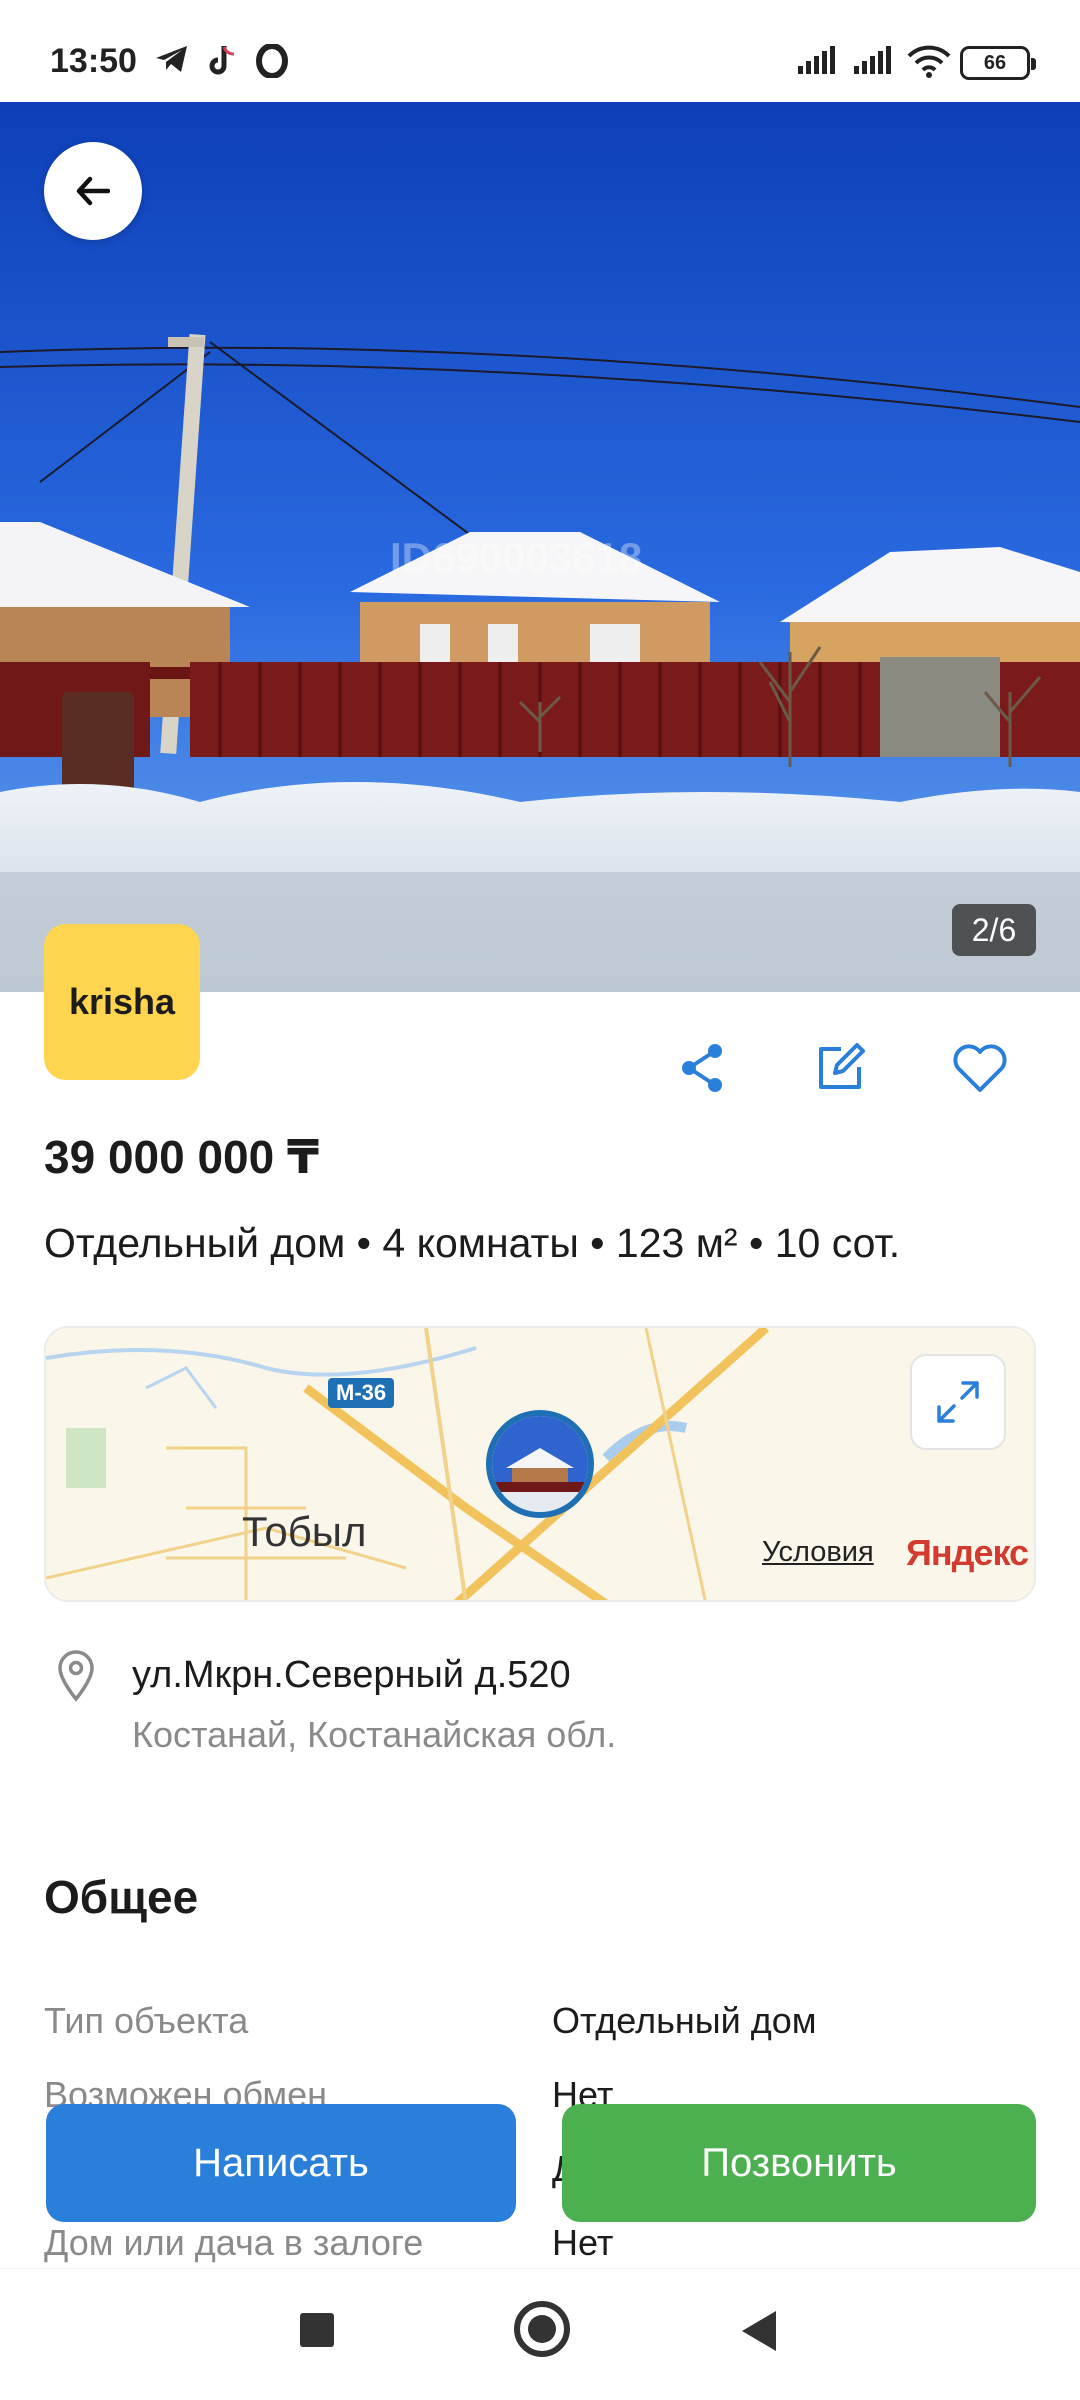 This screenshot has width=1080, height=2400. What do you see at coordinates (929, 61) in the screenshot?
I see `wifi-icon` at bounding box center [929, 61].